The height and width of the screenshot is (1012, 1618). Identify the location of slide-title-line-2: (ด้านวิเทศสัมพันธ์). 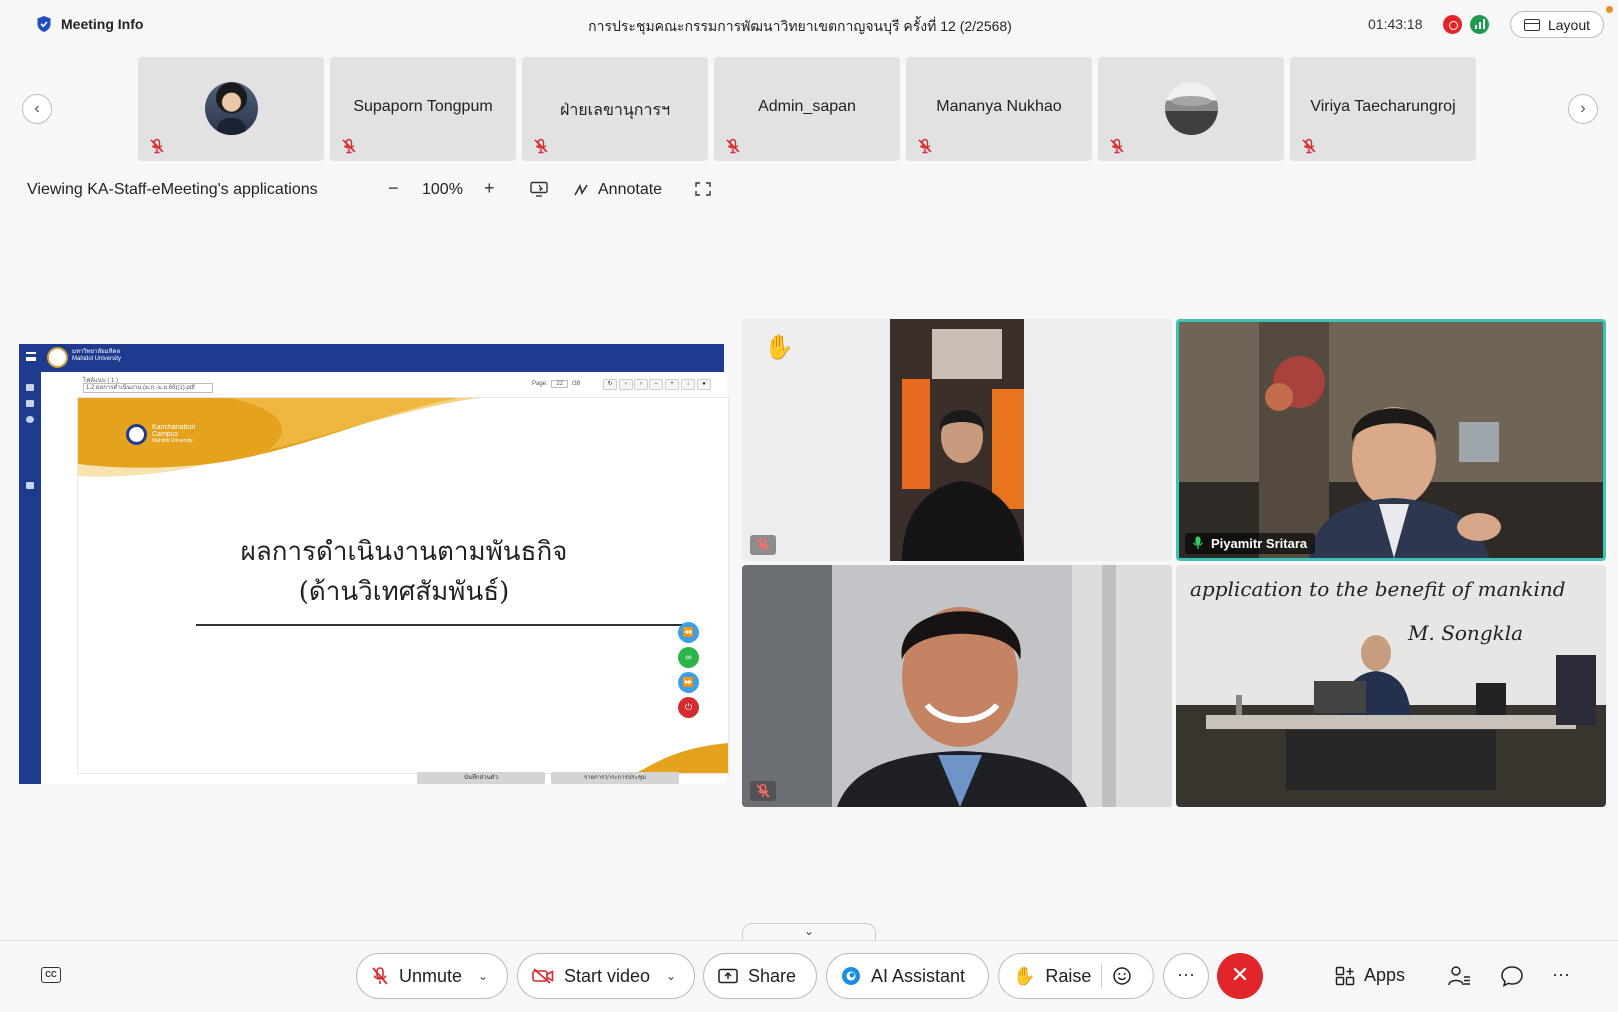
(404, 592).